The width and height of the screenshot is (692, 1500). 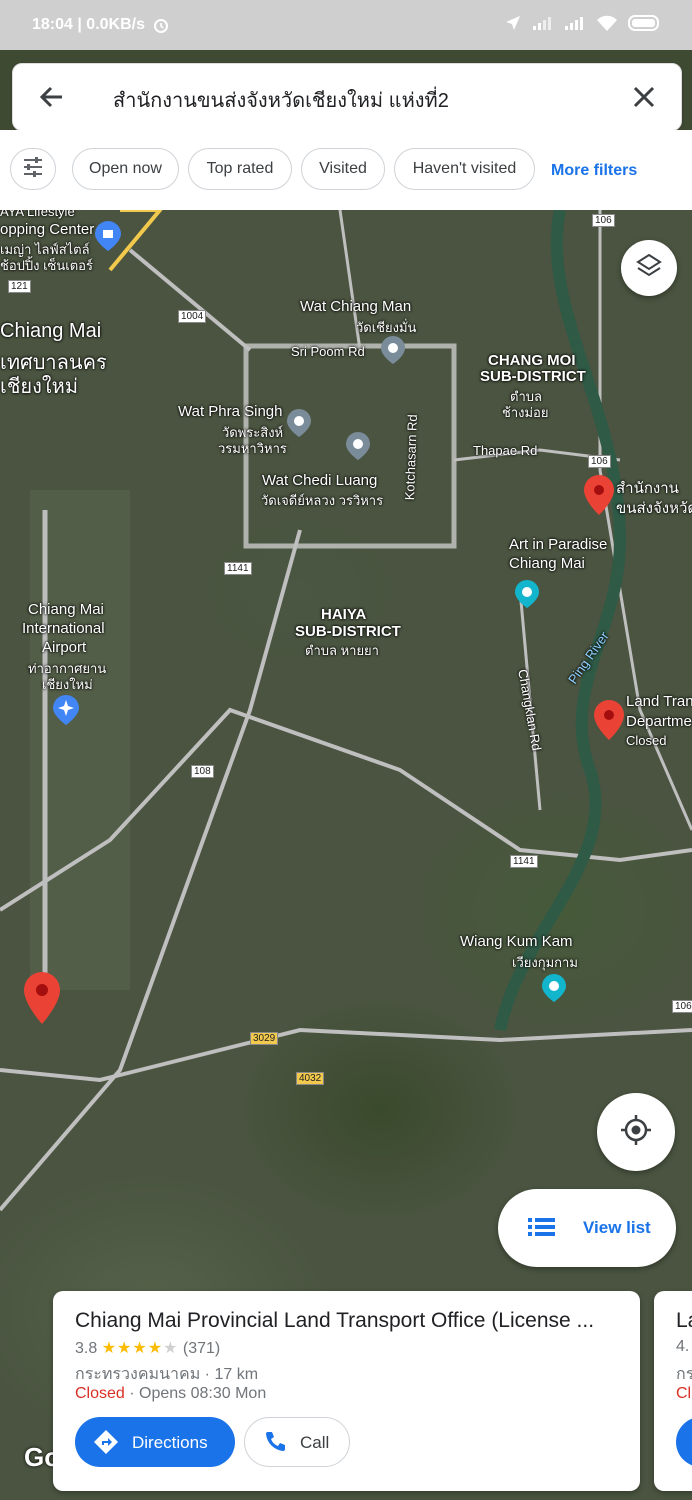 What do you see at coordinates (654, 508) in the screenshot?
I see `map-label: ขนส่งจังหวัด` at bounding box center [654, 508].